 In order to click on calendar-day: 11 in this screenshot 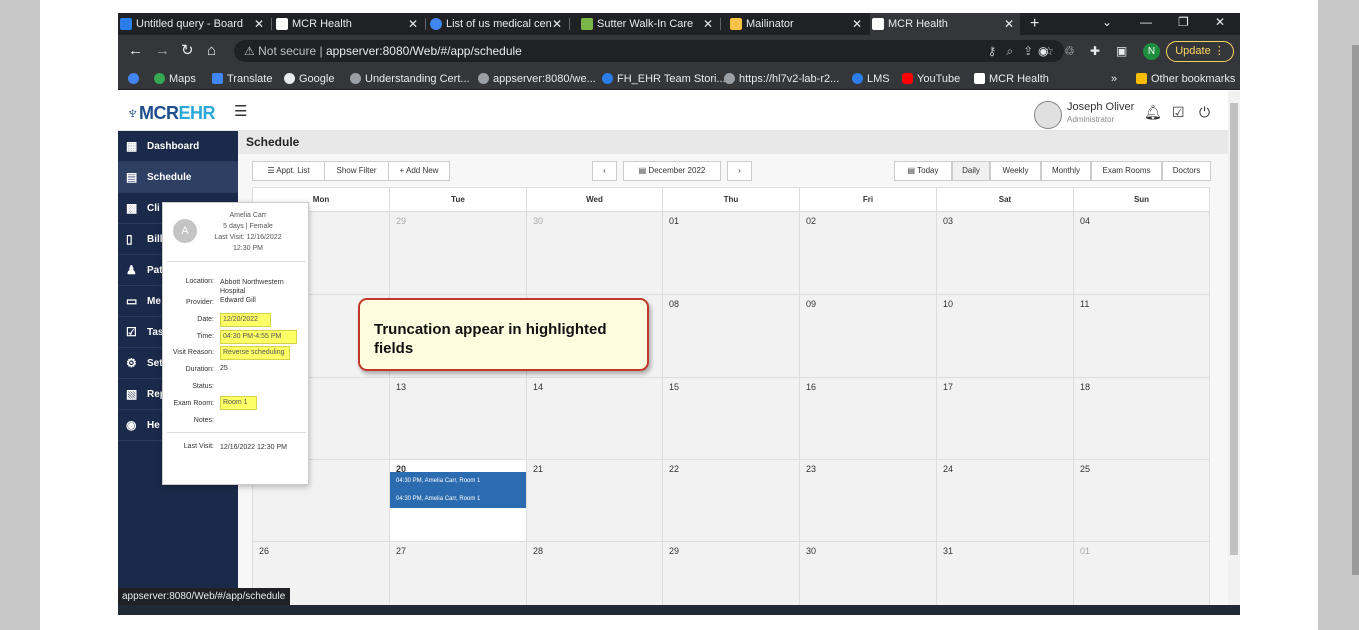, I will do `click(1142, 336)`.